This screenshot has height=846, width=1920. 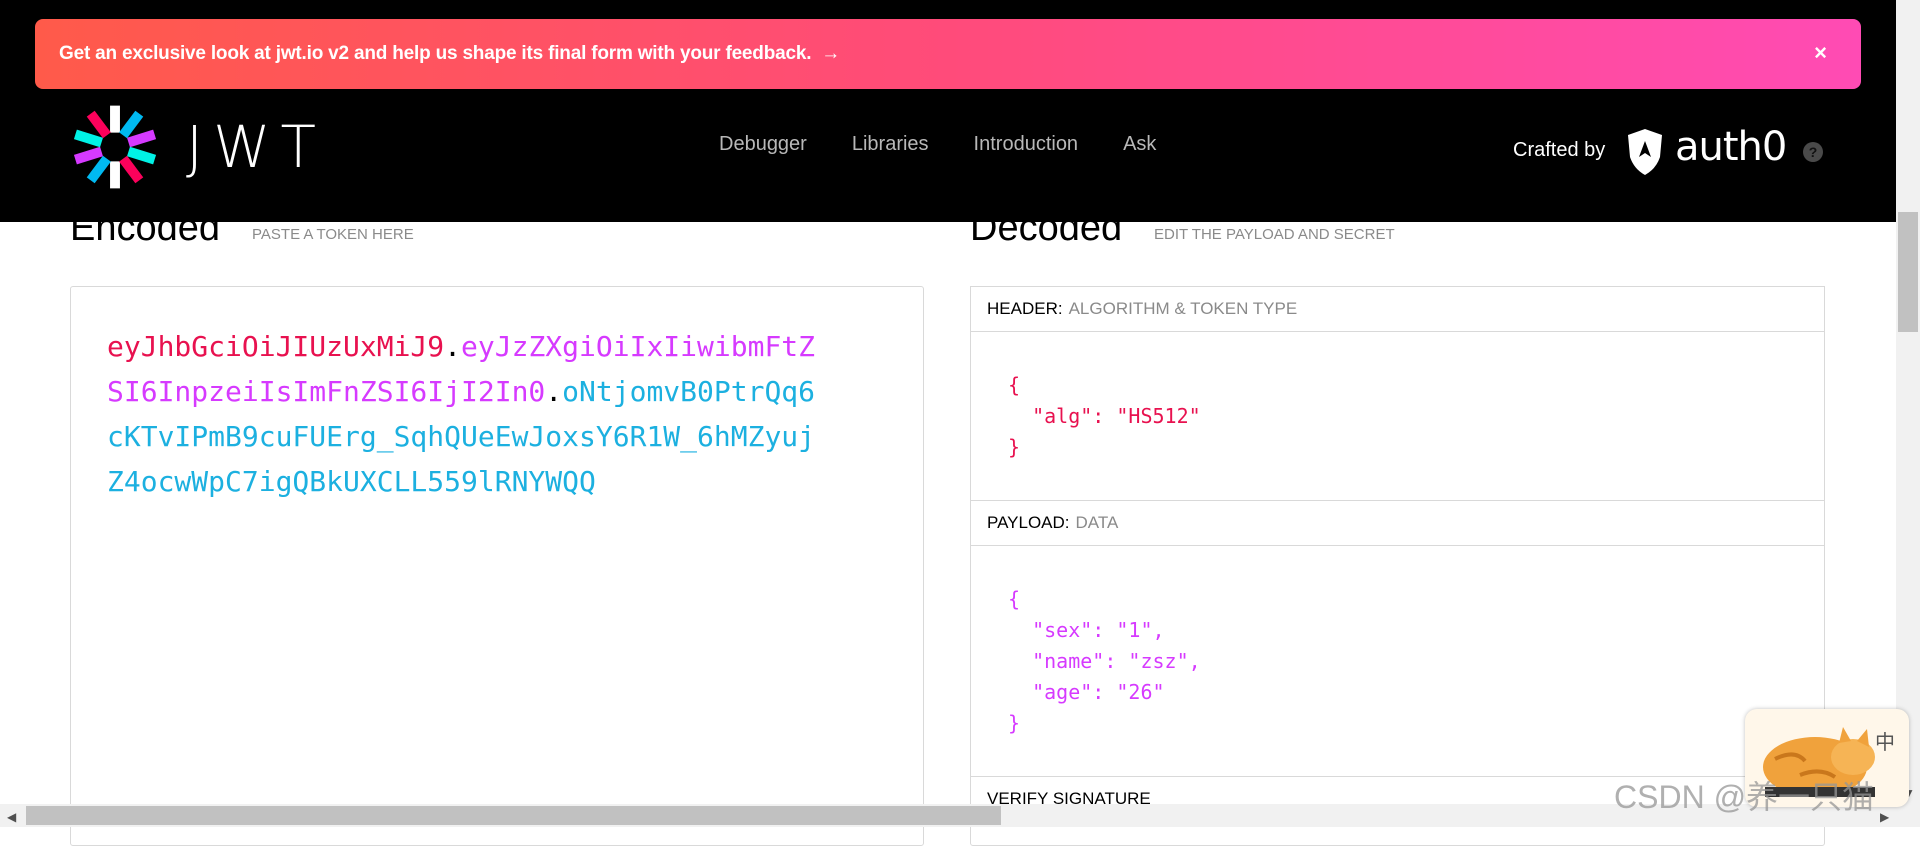 I want to click on header-label: HEADER:, so click(x=1025, y=308).